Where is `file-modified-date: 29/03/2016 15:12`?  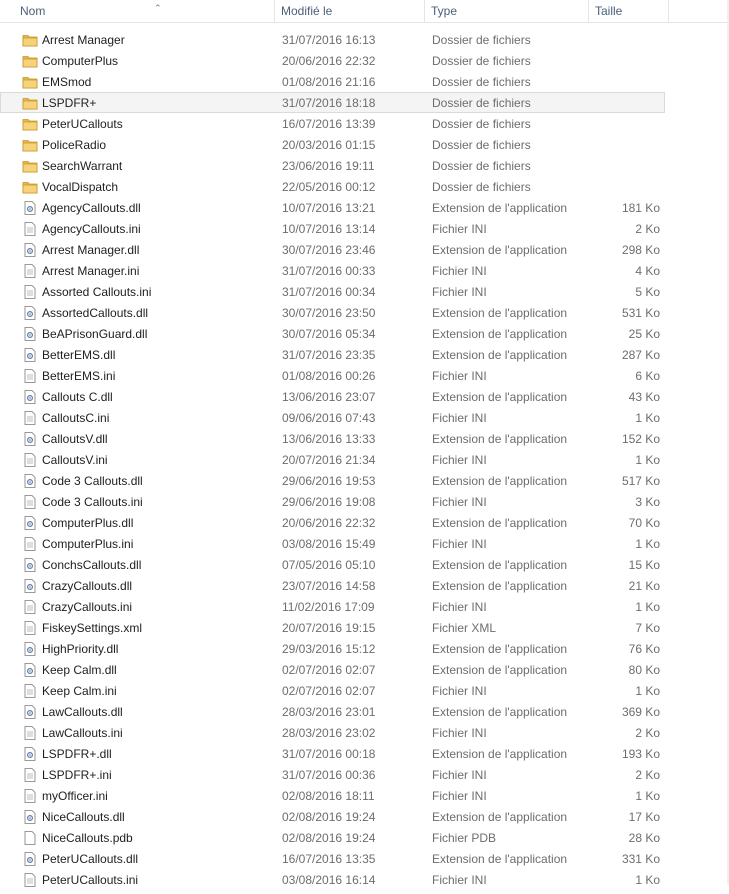 file-modified-date: 29/03/2016 15:12 is located at coordinates (329, 649).